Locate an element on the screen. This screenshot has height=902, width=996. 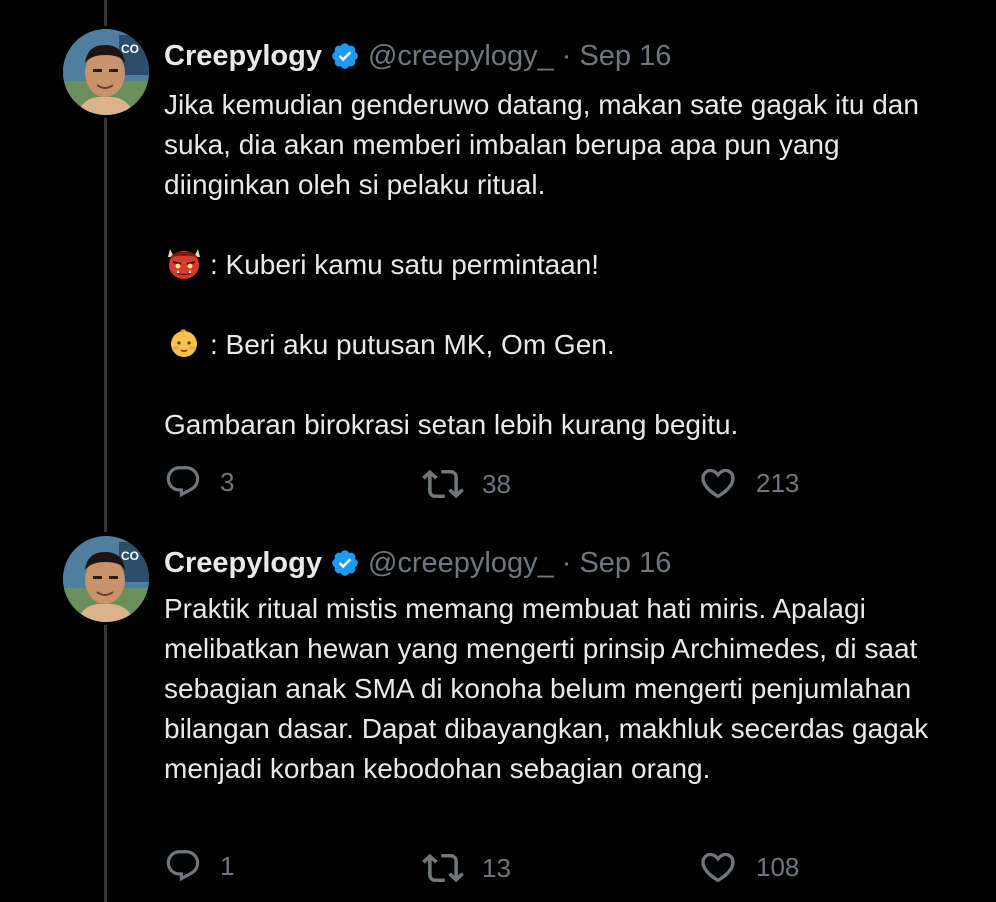
reply-button: 1 is located at coordinates (199, 866).